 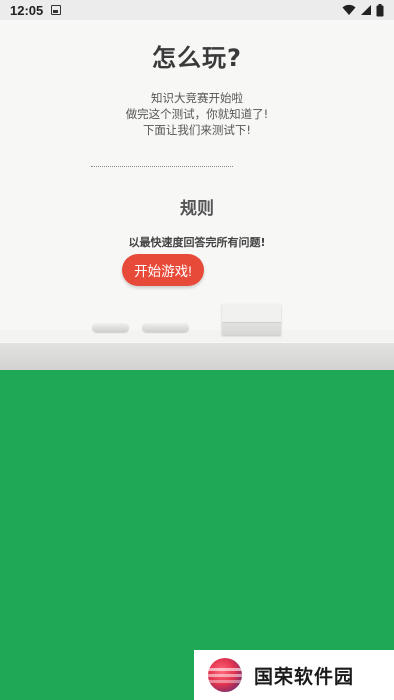 What do you see at coordinates (225, 675) in the screenshot?
I see `globe-logo-icon` at bounding box center [225, 675].